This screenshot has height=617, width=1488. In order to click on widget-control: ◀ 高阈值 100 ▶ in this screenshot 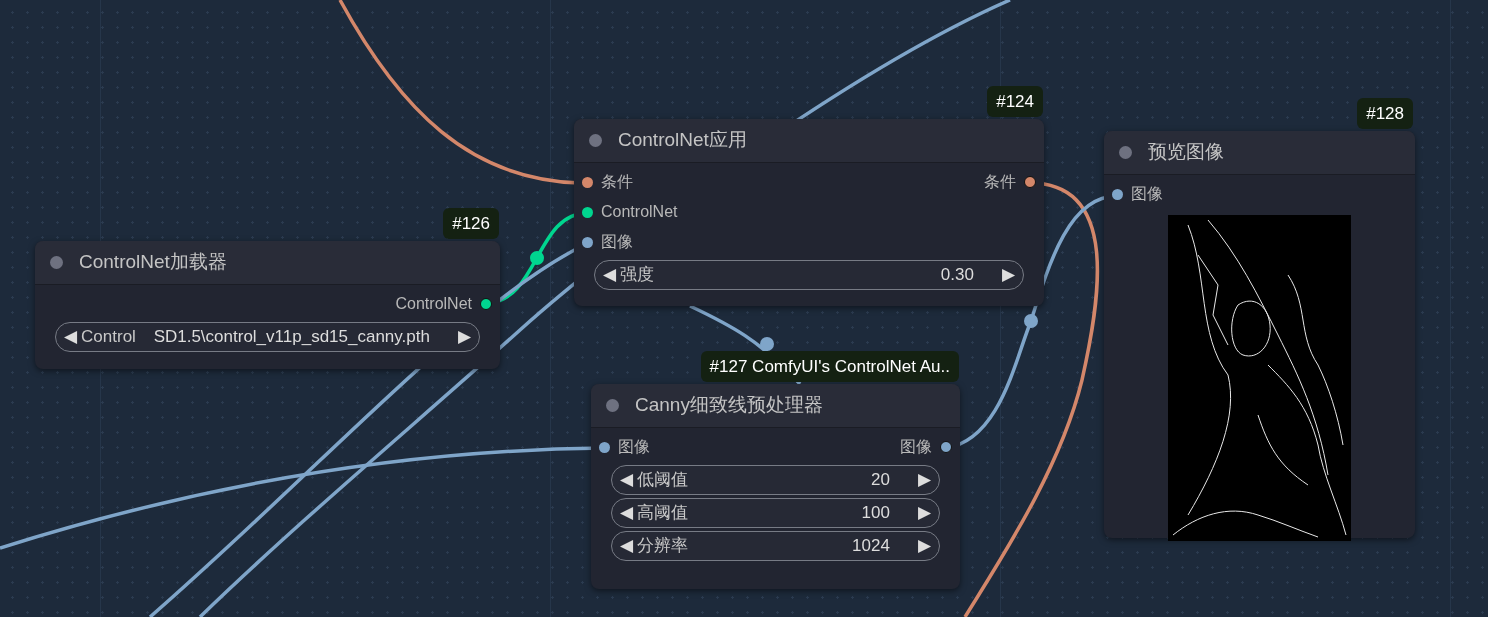, I will do `click(775, 513)`.